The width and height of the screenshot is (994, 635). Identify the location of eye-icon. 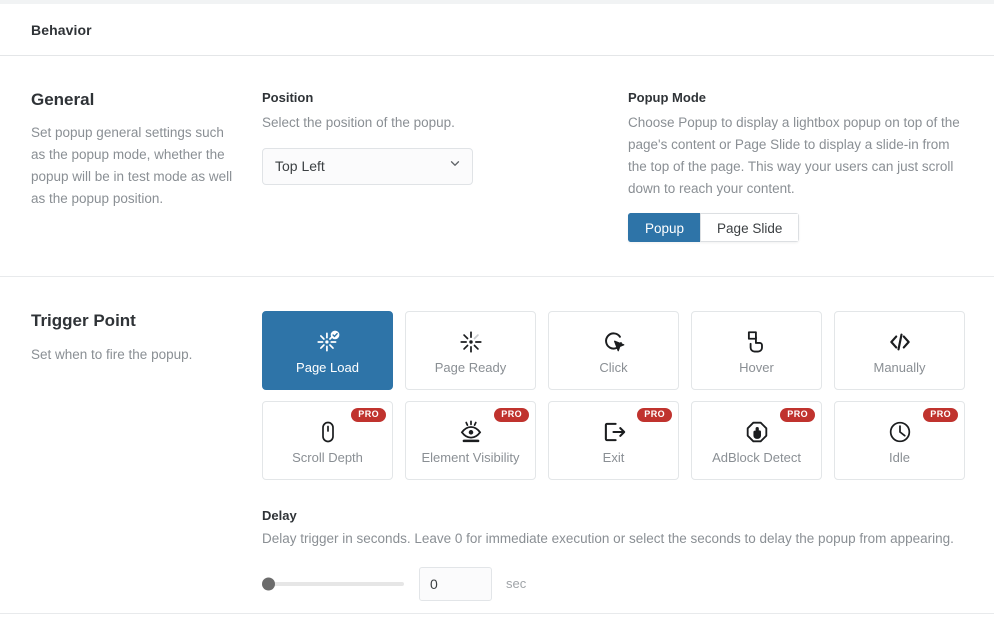
(471, 432).